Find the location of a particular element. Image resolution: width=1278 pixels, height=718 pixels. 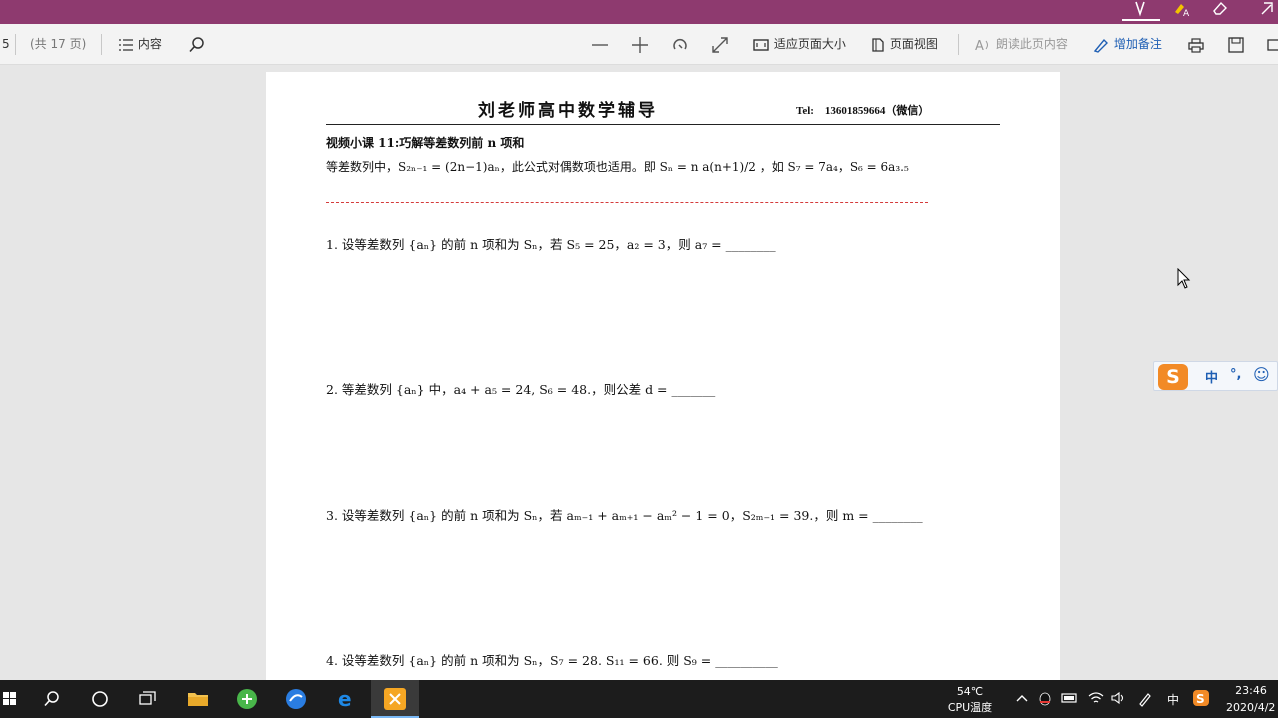

qq-icon is located at coordinates (1045, 700).